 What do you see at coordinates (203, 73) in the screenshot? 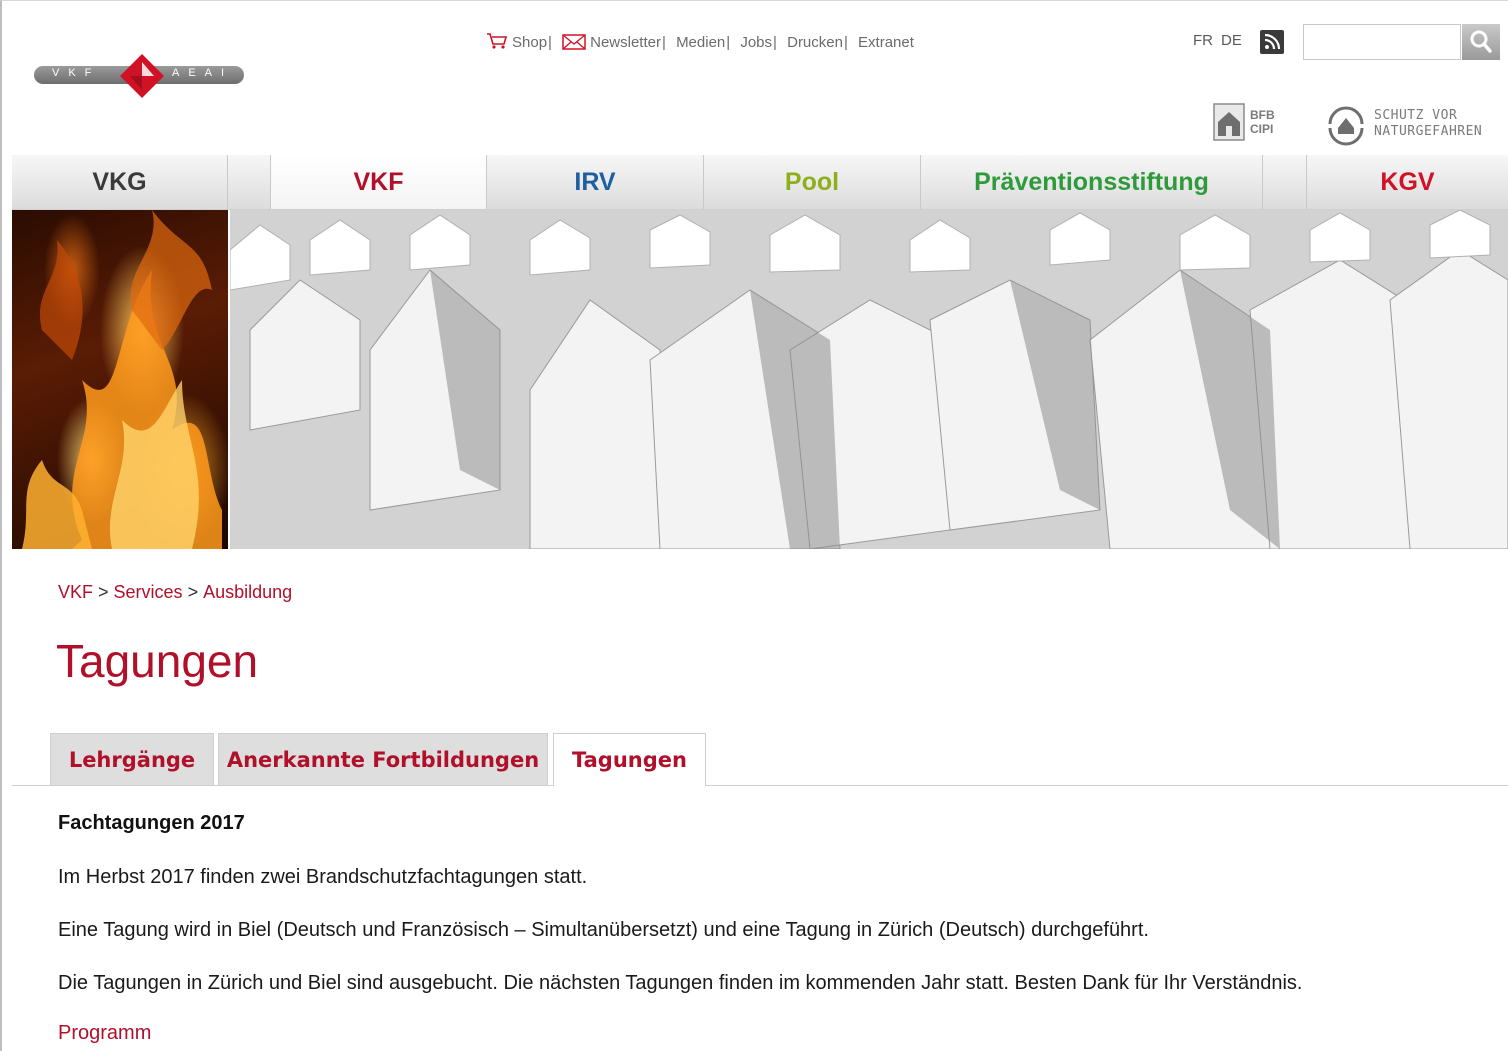
I see `logo-right-letters: AEAI` at bounding box center [203, 73].